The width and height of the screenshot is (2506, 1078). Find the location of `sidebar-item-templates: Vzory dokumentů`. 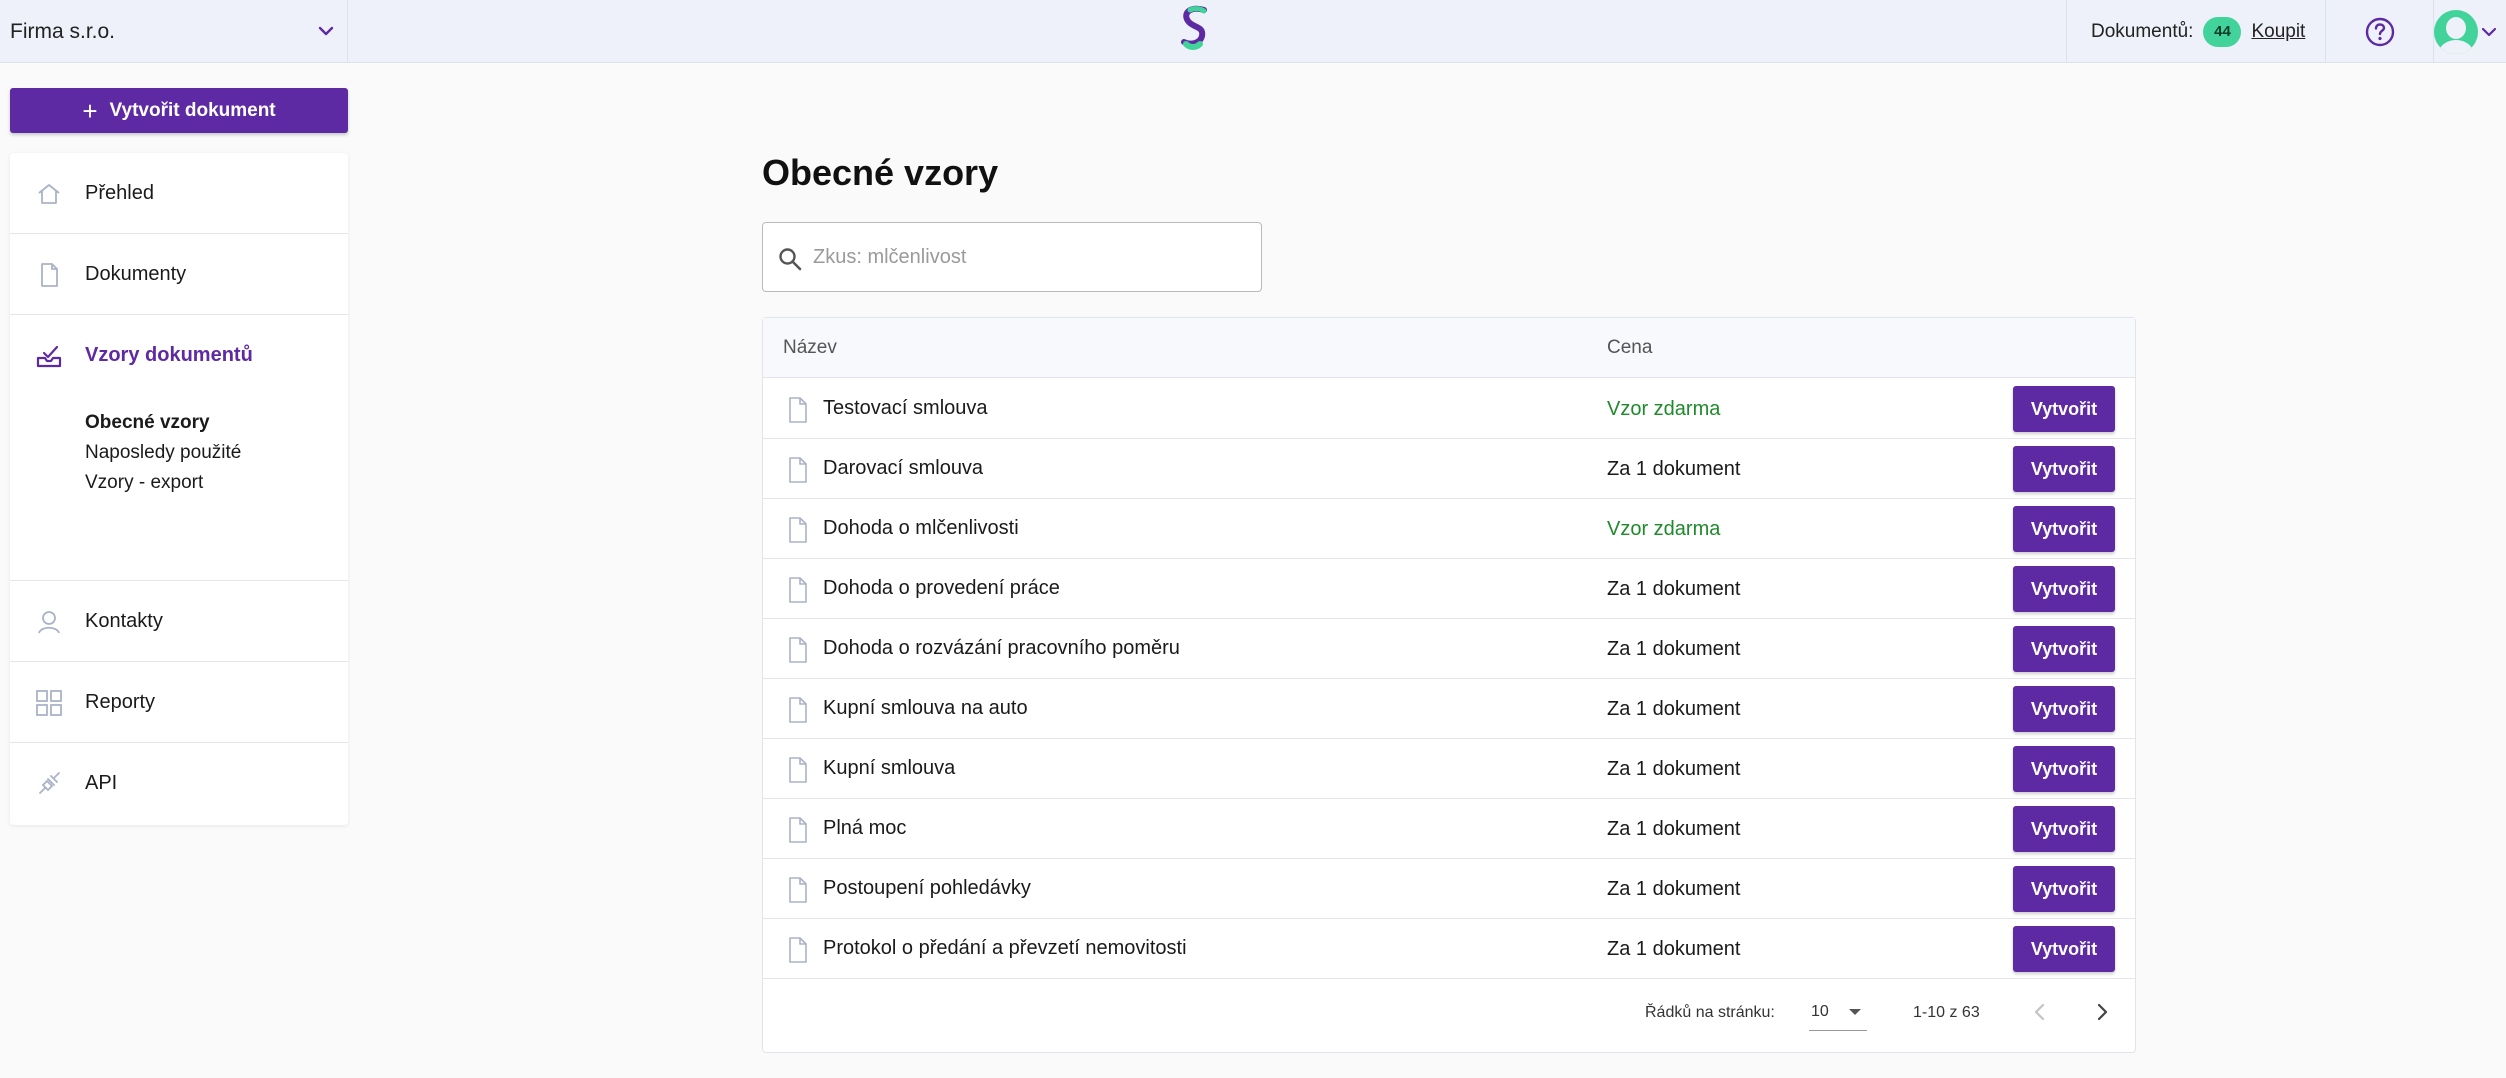

sidebar-item-templates: Vzory dokumentů is located at coordinates (179, 355).